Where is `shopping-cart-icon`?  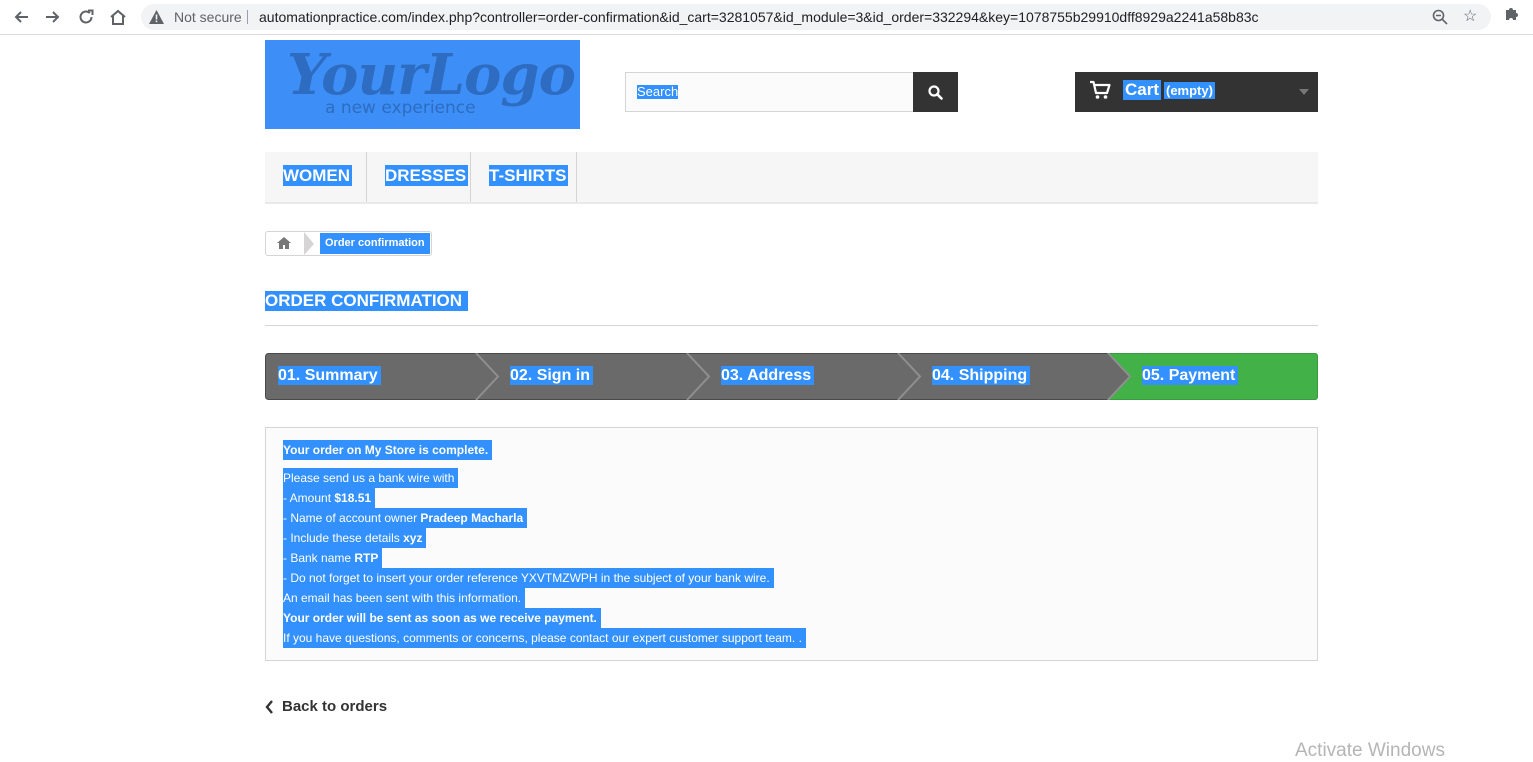 shopping-cart-icon is located at coordinates (1100, 89).